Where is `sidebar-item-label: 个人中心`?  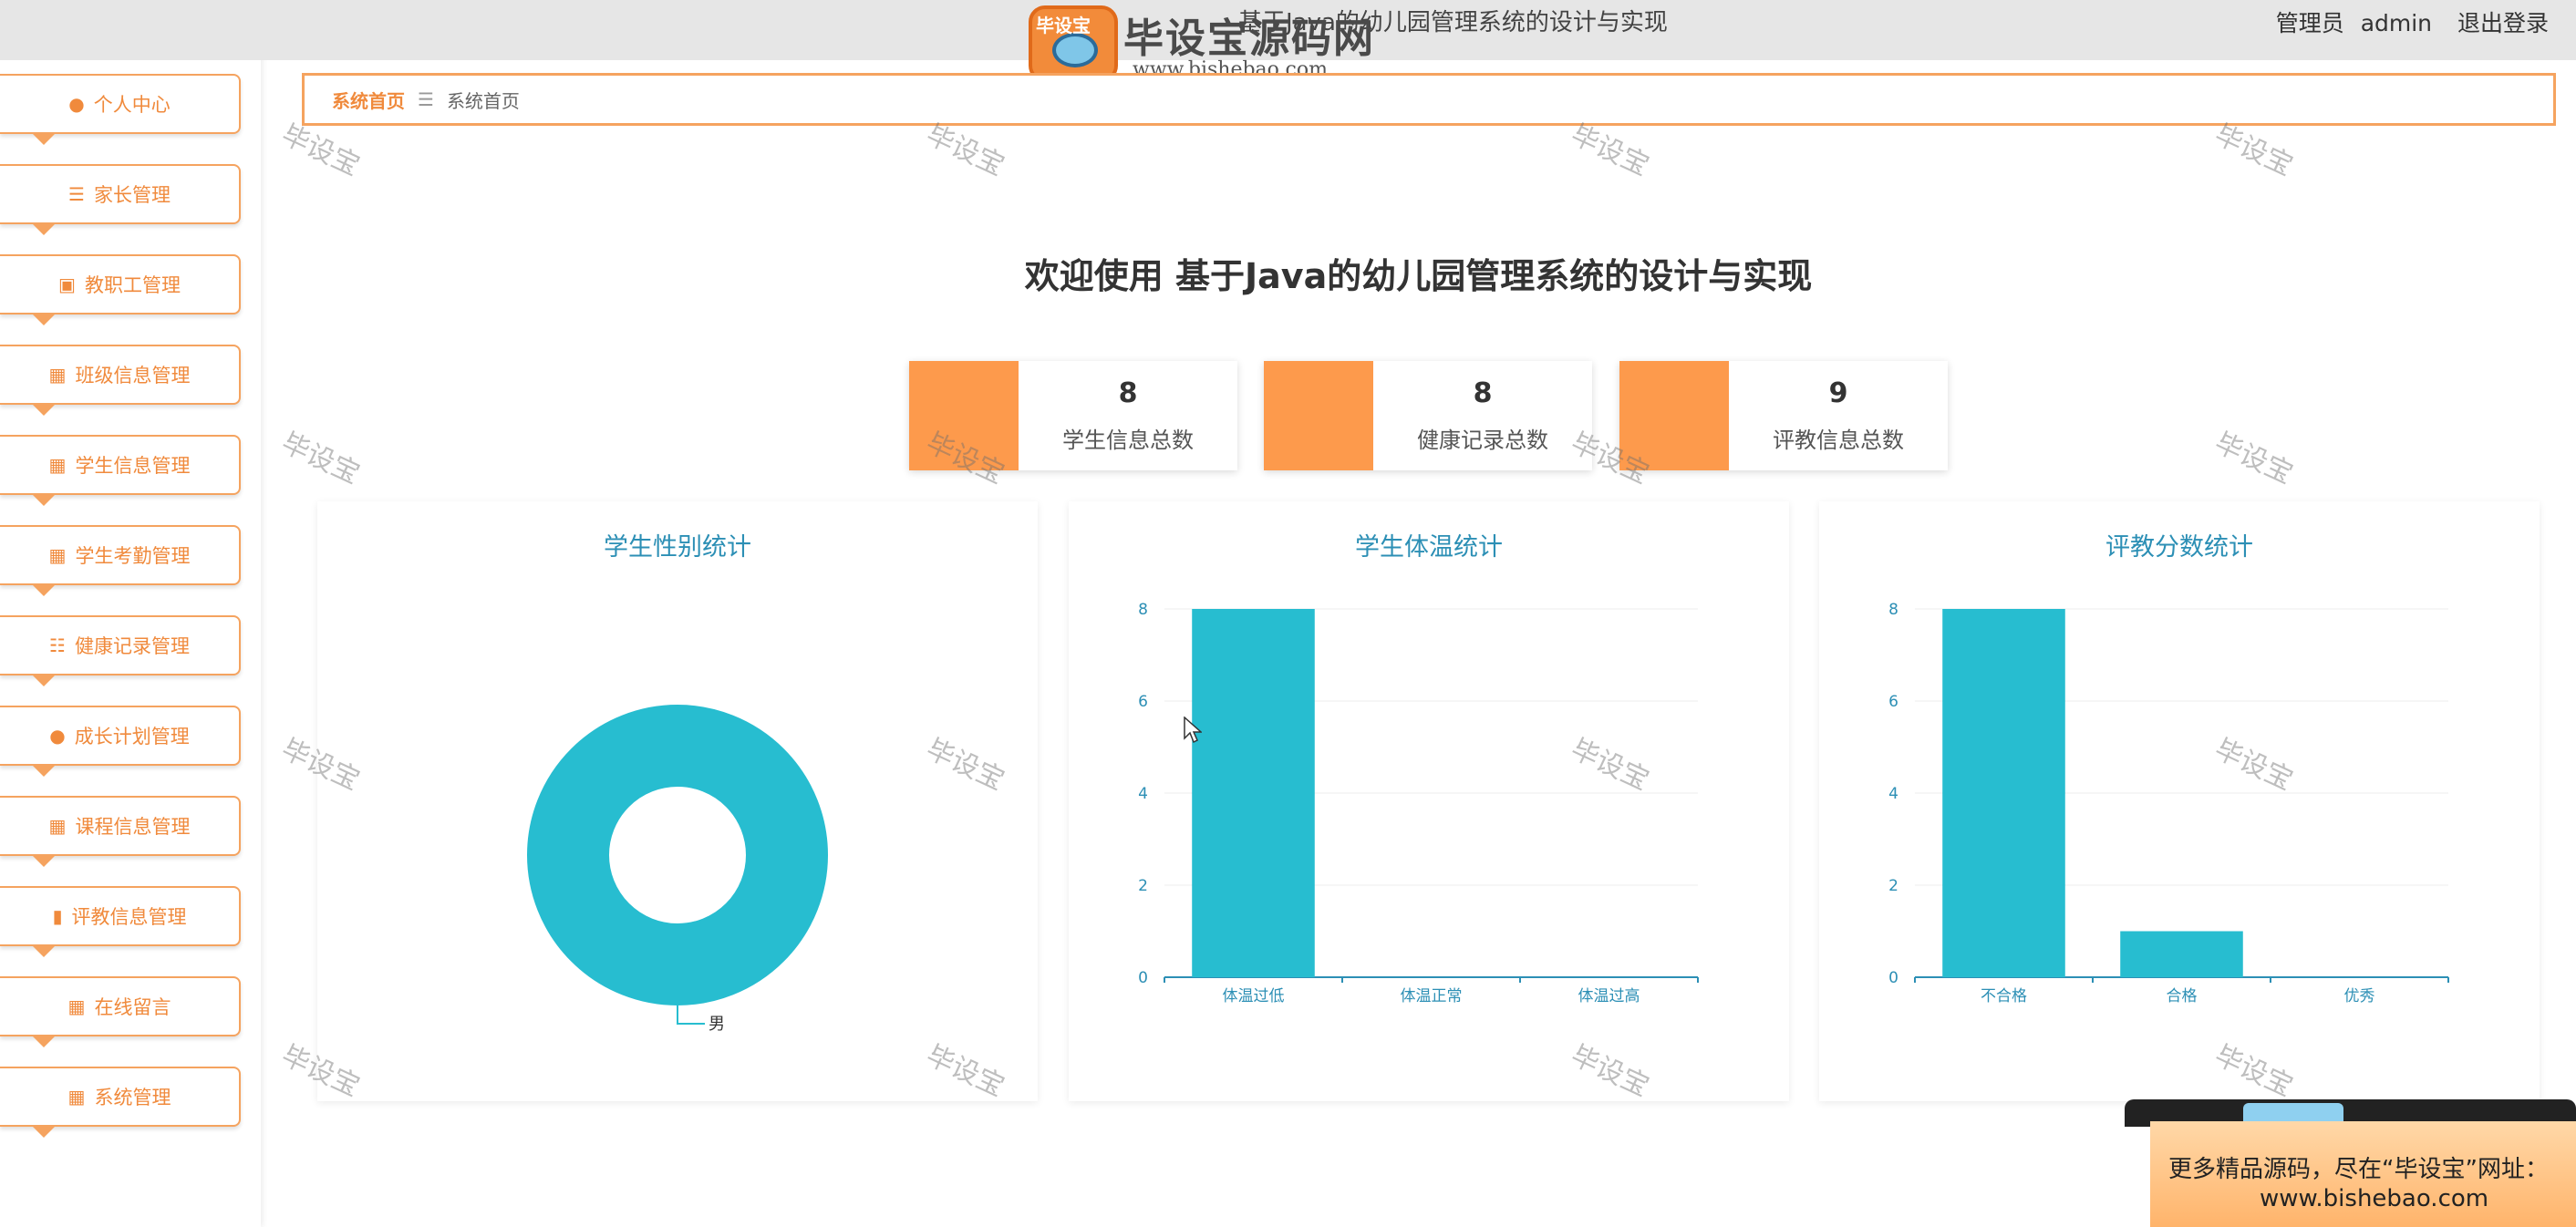
sidebar-item-label: 个人中心 is located at coordinates (132, 105).